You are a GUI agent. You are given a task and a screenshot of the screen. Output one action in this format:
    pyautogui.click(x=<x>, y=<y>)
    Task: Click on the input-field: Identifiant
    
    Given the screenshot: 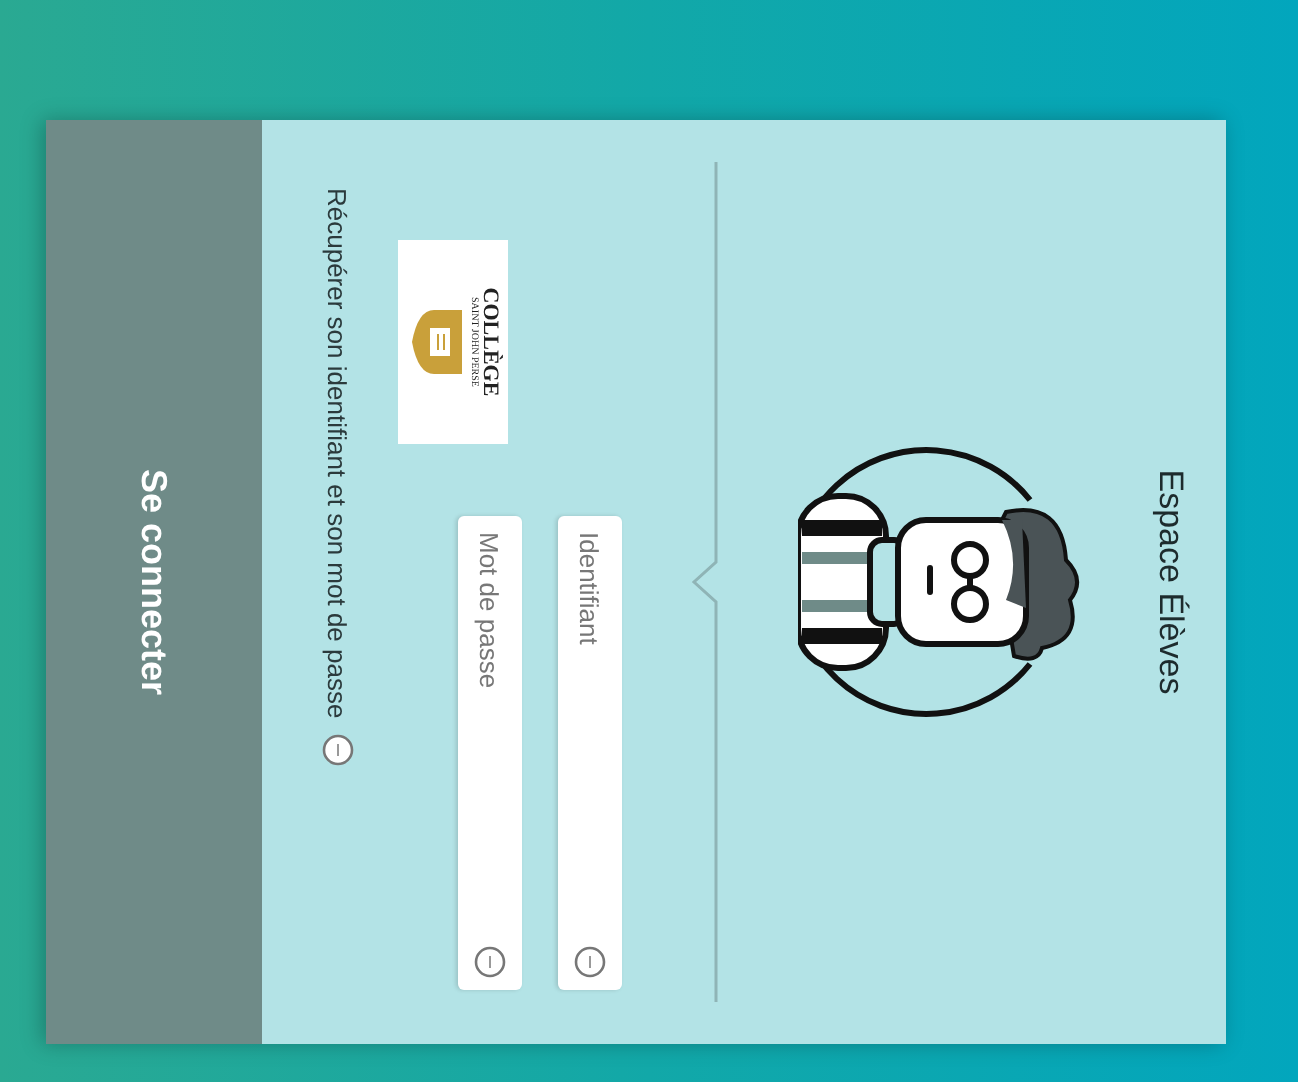 What is the action you would take?
    pyautogui.click(x=589, y=752)
    